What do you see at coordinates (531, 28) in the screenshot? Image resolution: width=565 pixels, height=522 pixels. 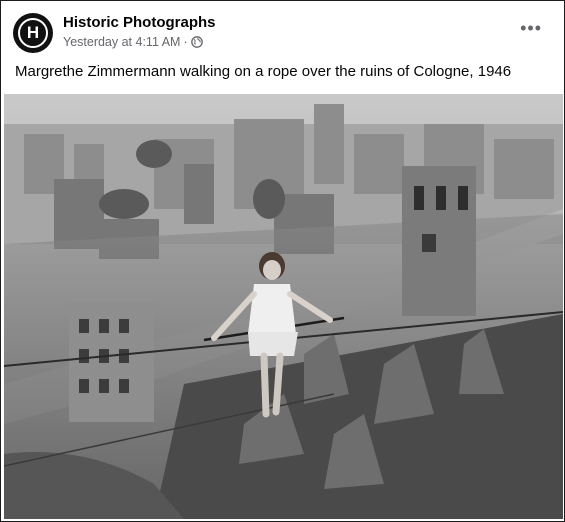 I see `more-options-icon: •••` at bounding box center [531, 28].